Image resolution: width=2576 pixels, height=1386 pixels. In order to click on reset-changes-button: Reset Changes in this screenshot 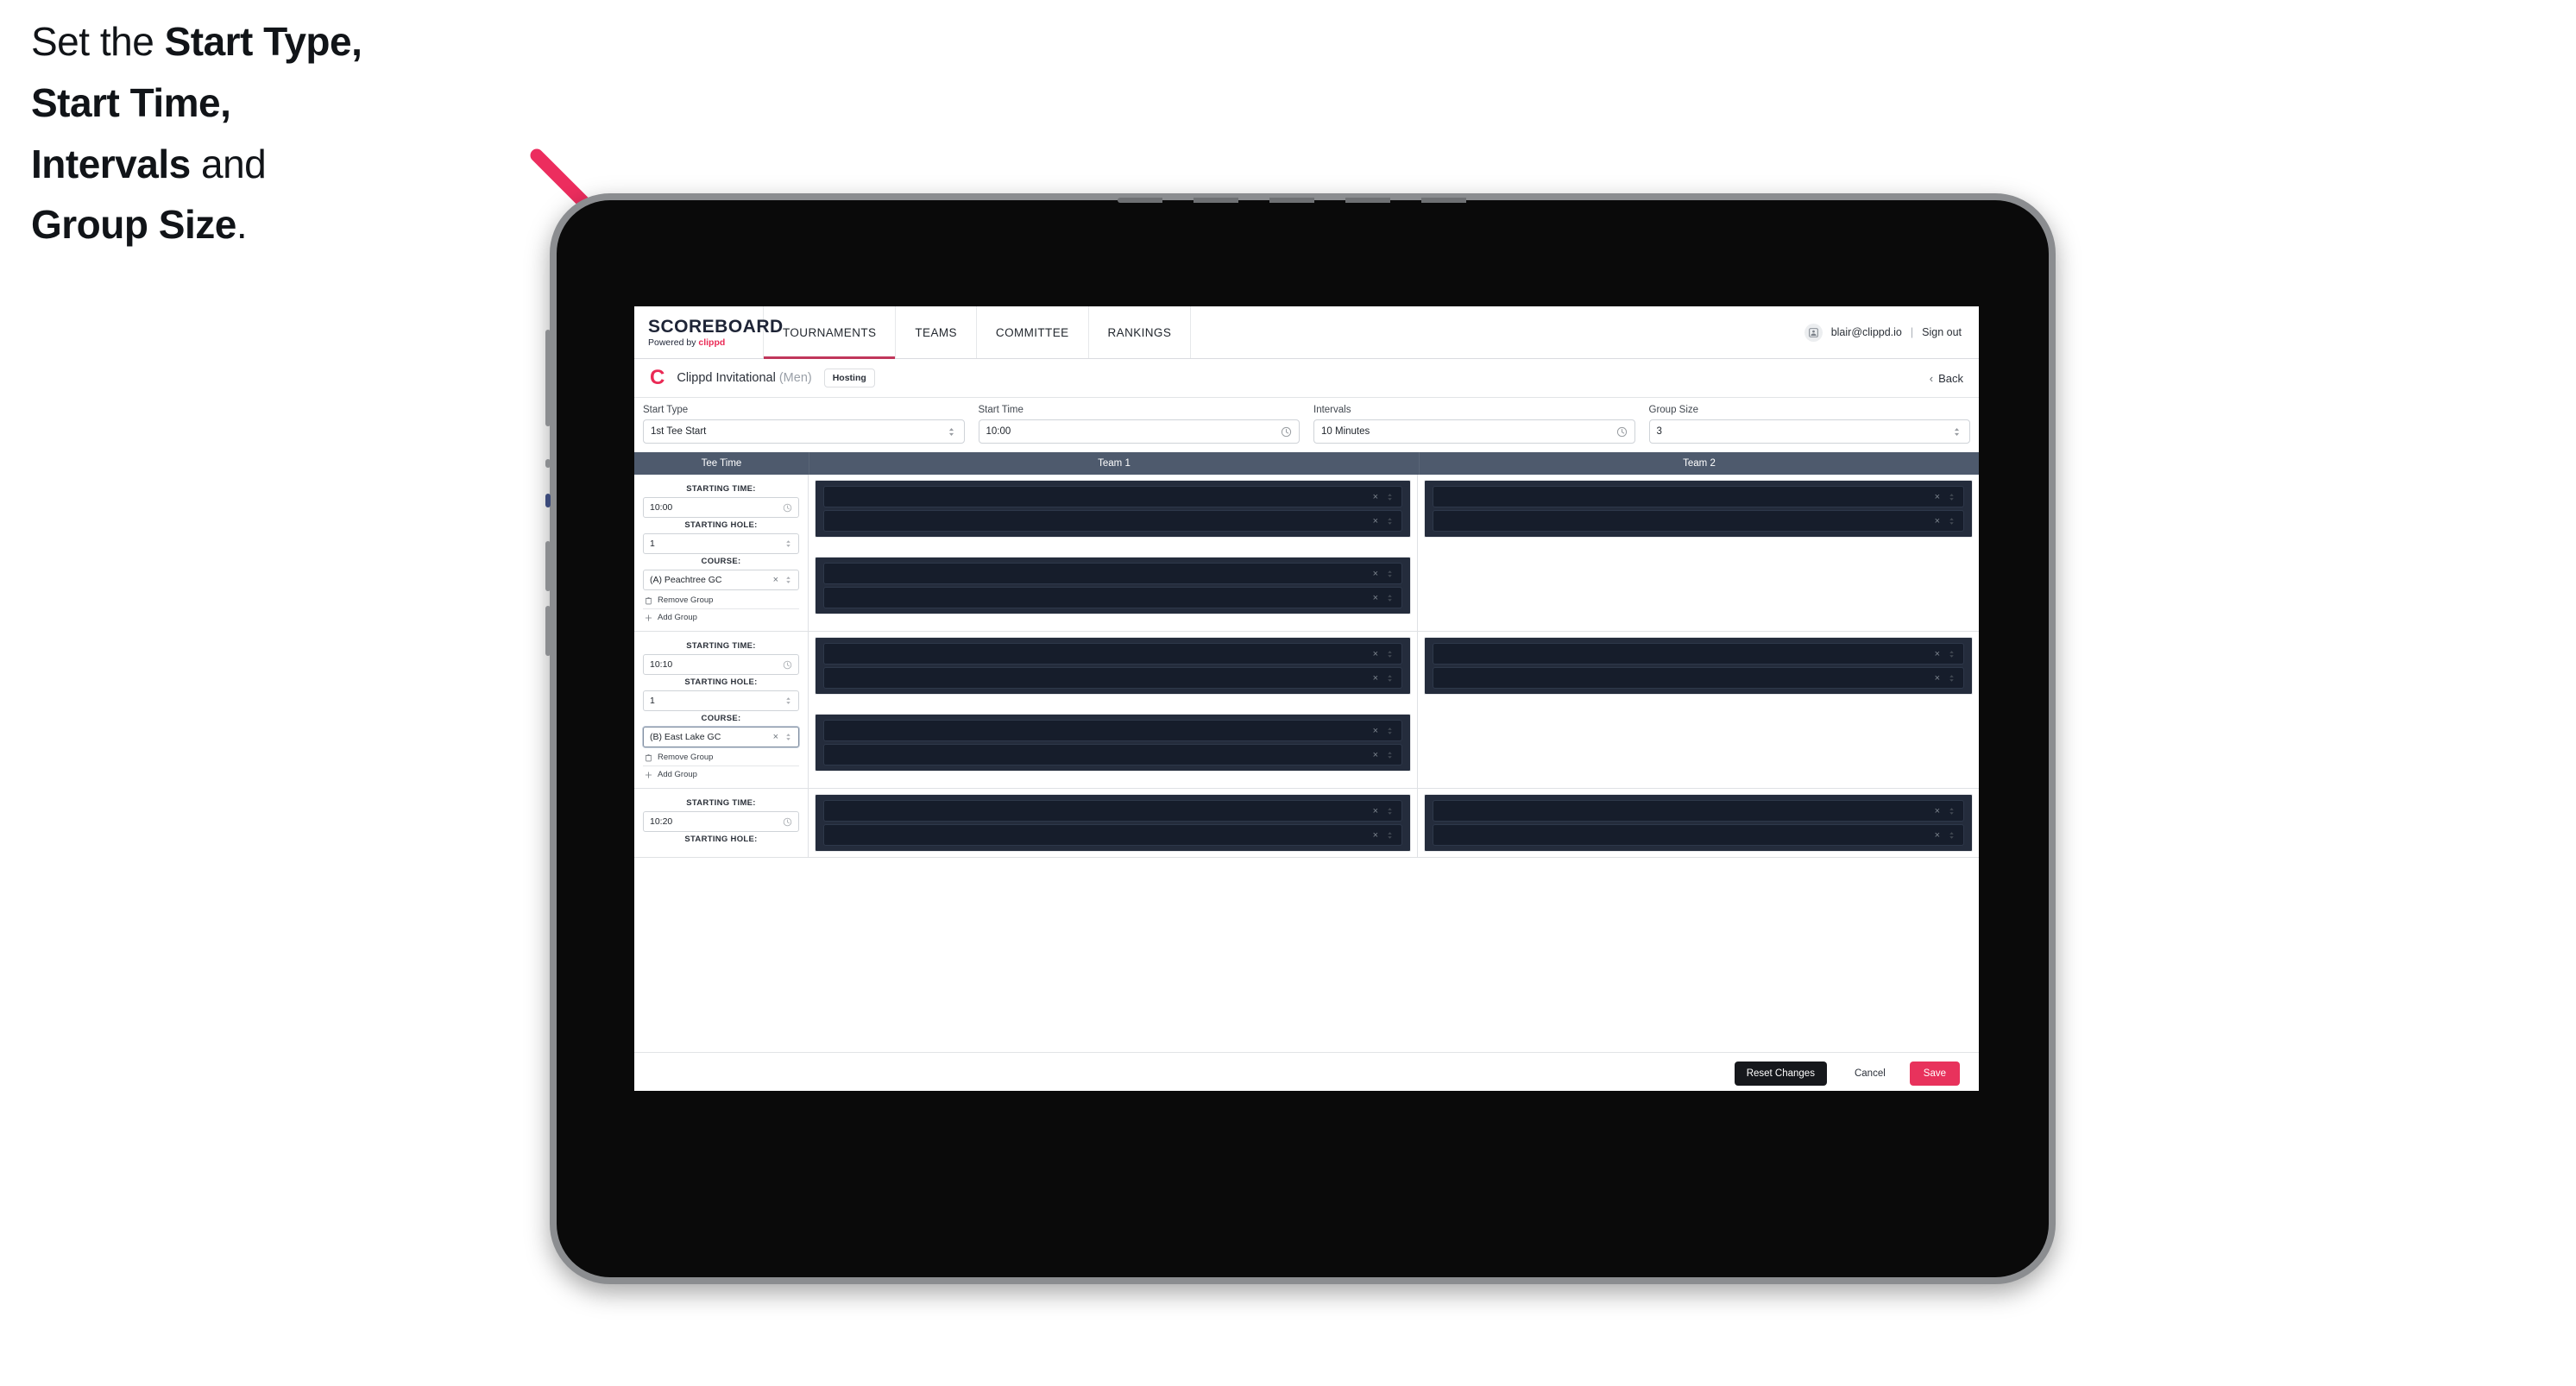, I will do `click(1780, 1074)`.